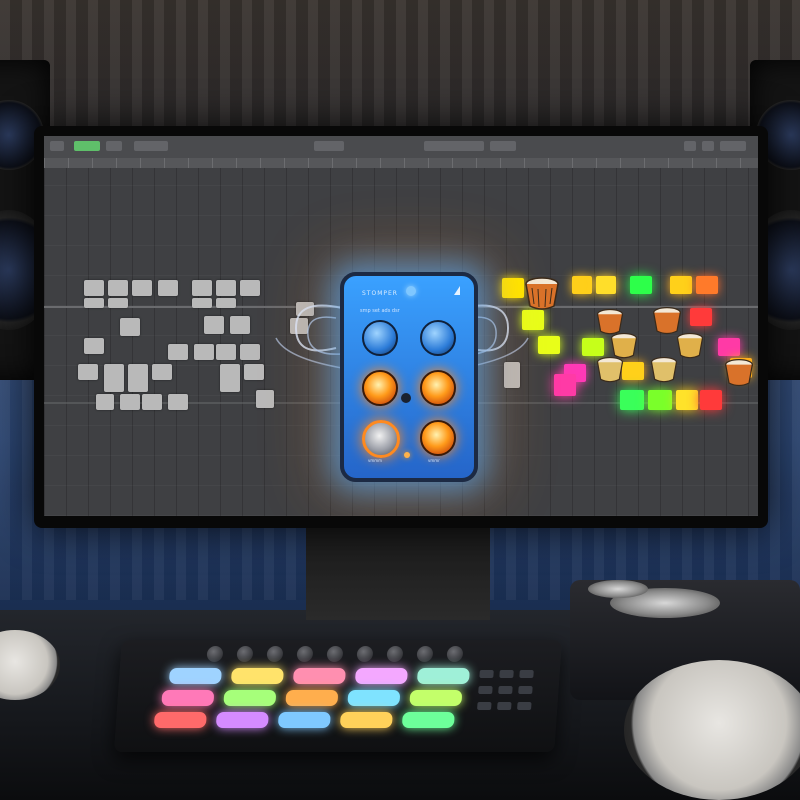 The height and width of the screenshot is (800, 800). I want to click on effect-pedal: STOMPER smp set ads dsr vmmm vmmr, so click(409, 377).